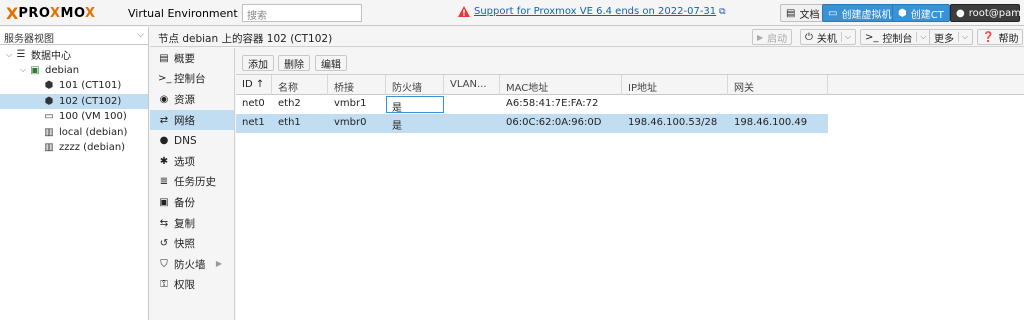  I want to click on server-icon: ☰, so click(21, 55).